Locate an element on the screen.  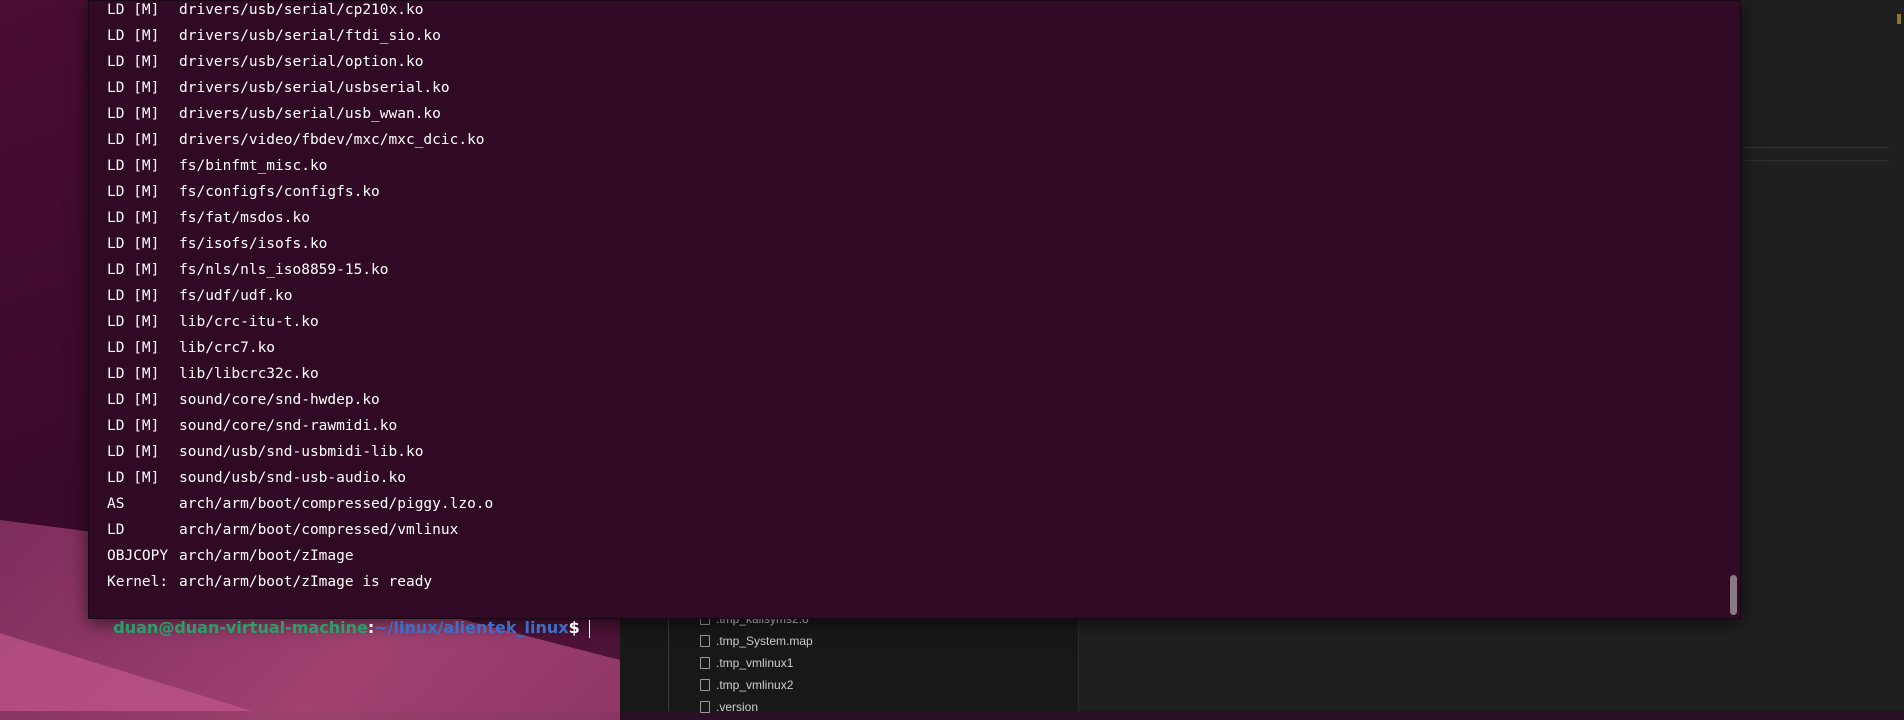
terminal-line: LD [M] fs/fat/msdos.ko is located at coordinates (208, 222).